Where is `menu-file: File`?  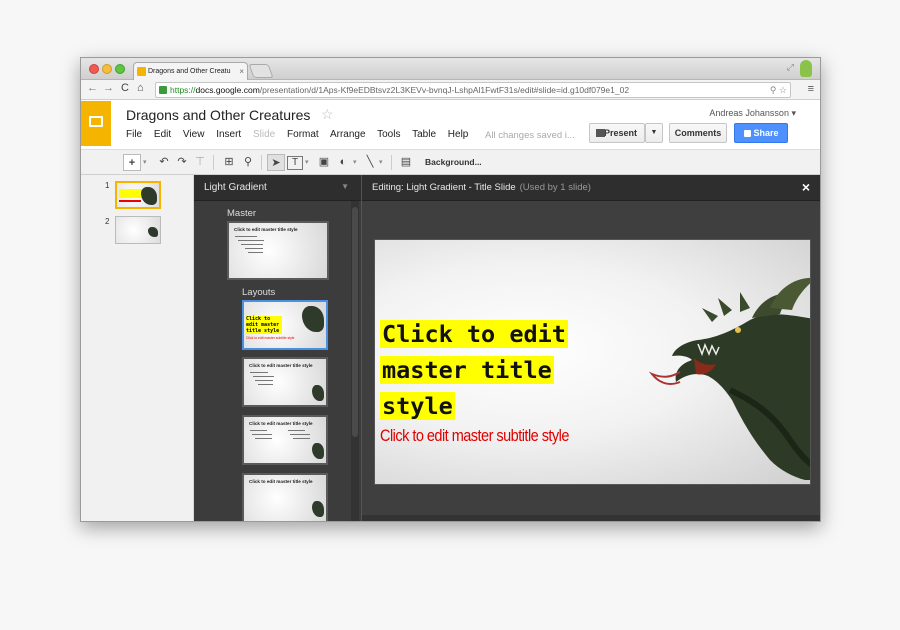
menu-file: File is located at coordinates (134, 134).